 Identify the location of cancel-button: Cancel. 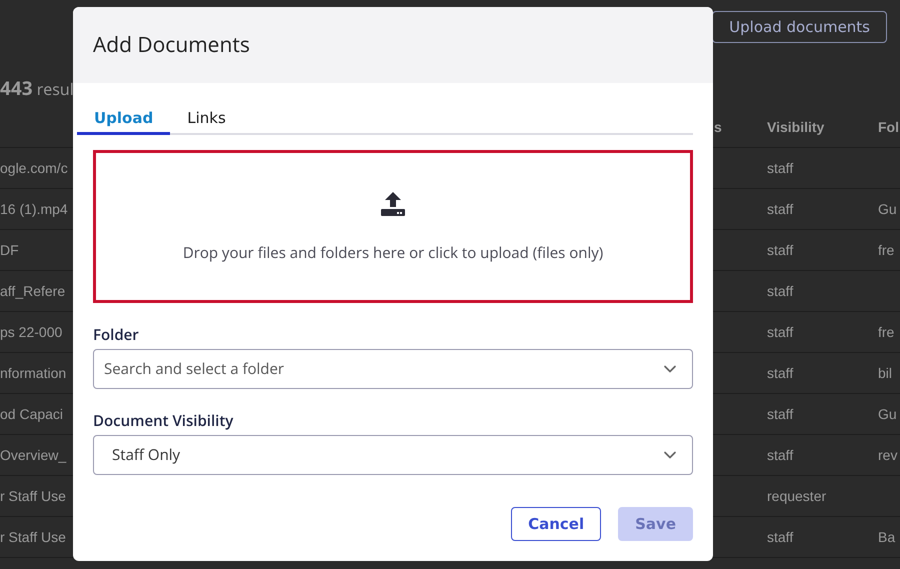
(556, 524).